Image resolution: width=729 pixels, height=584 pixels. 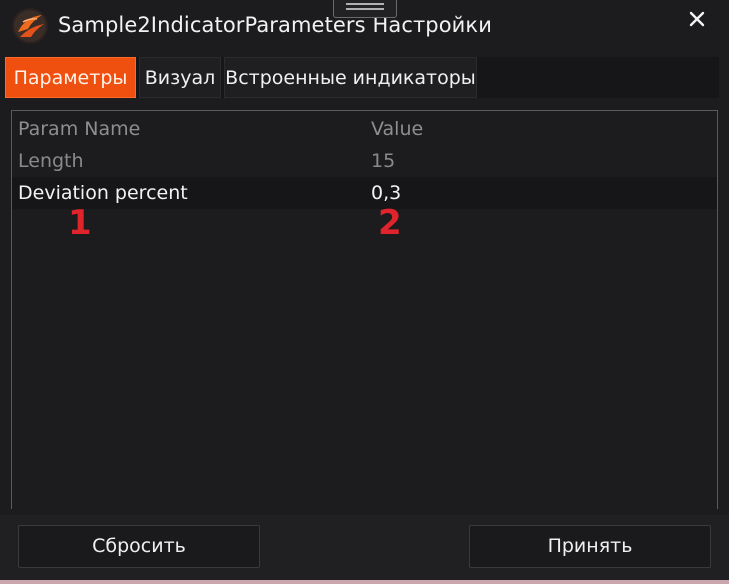 What do you see at coordinates (365, 9) in the screenshot?
I see `drag-grip-icon` at bounding box center [365, 9].